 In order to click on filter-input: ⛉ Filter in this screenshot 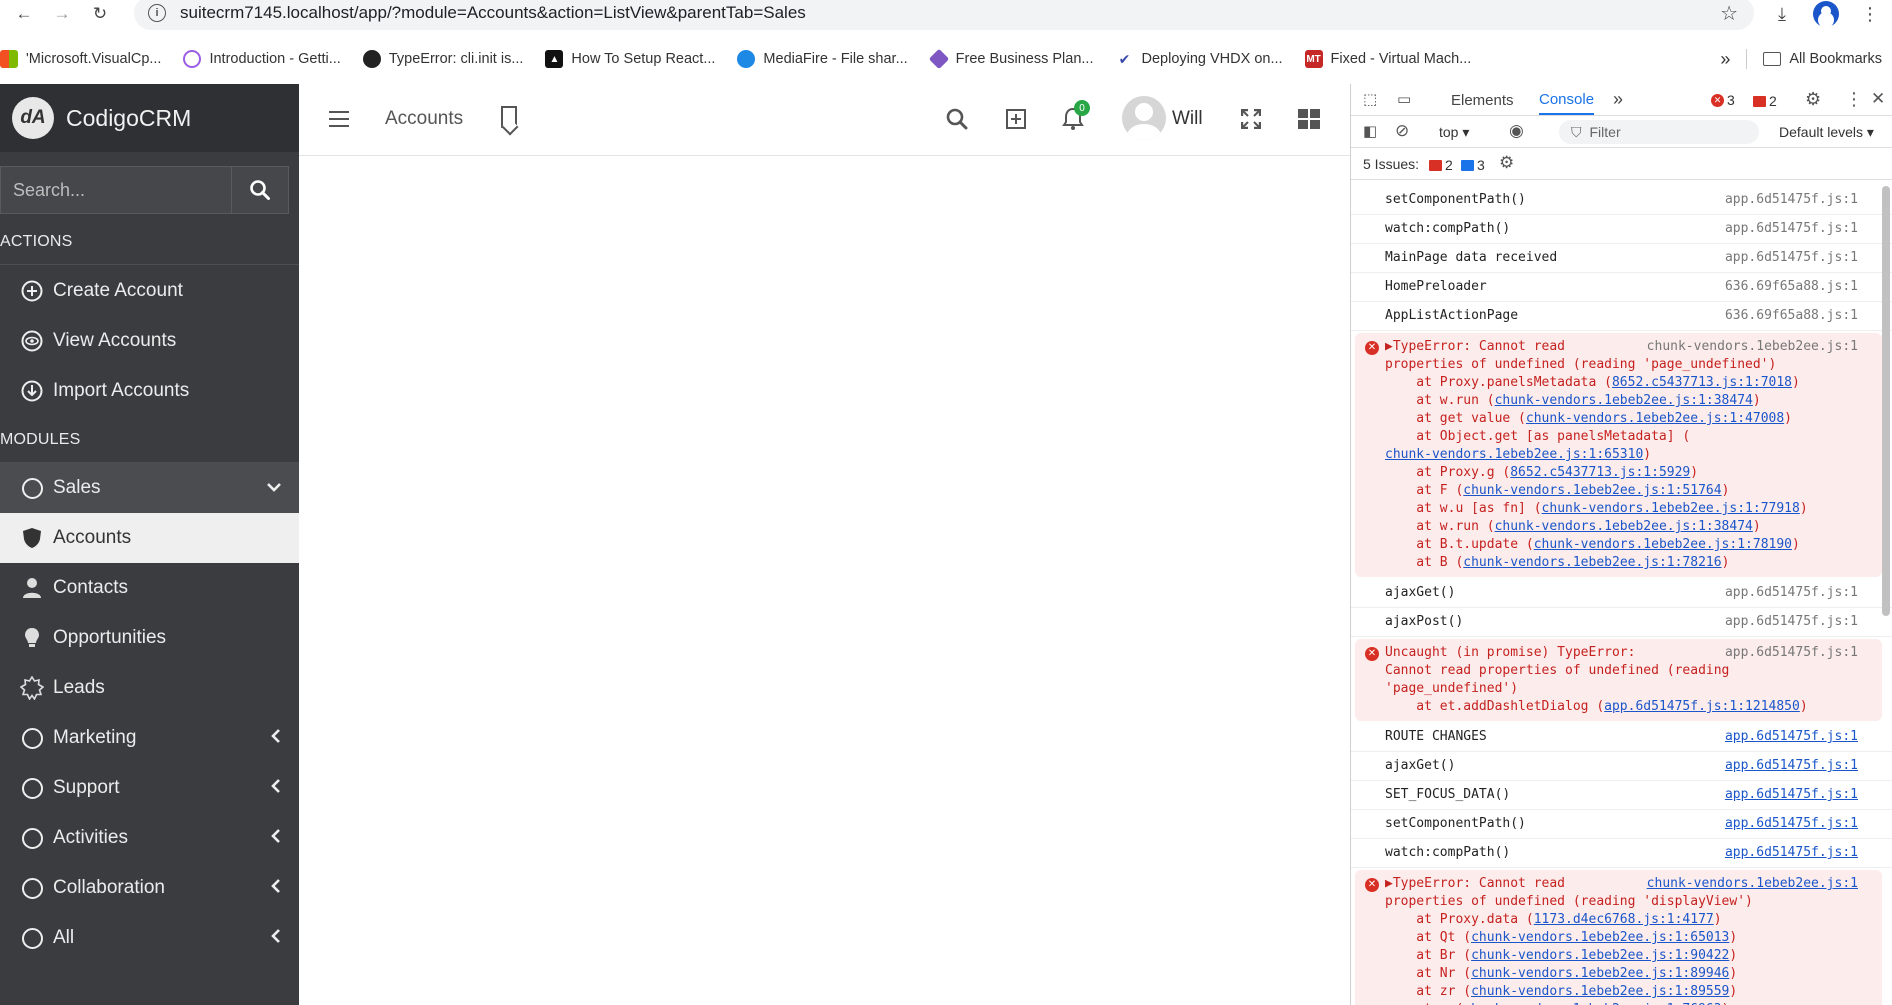, I will do `click(1659, 132)`.